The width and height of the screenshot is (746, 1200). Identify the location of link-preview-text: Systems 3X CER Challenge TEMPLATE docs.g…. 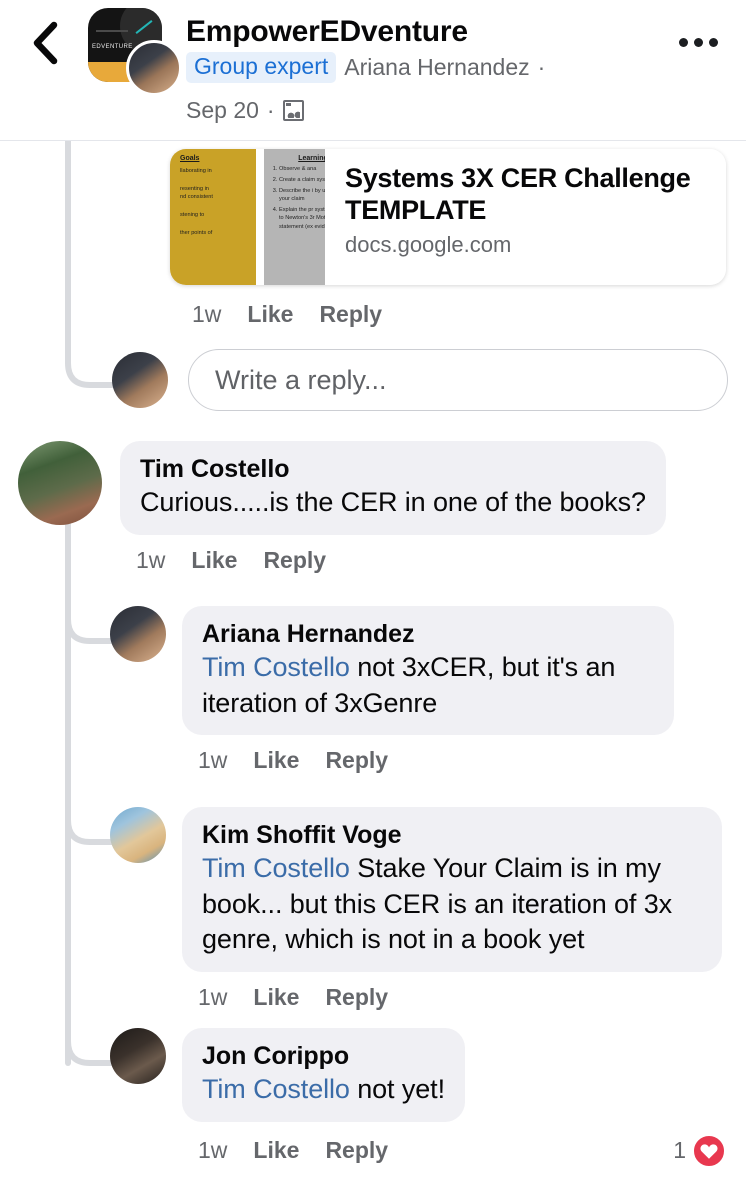
(525, 217).